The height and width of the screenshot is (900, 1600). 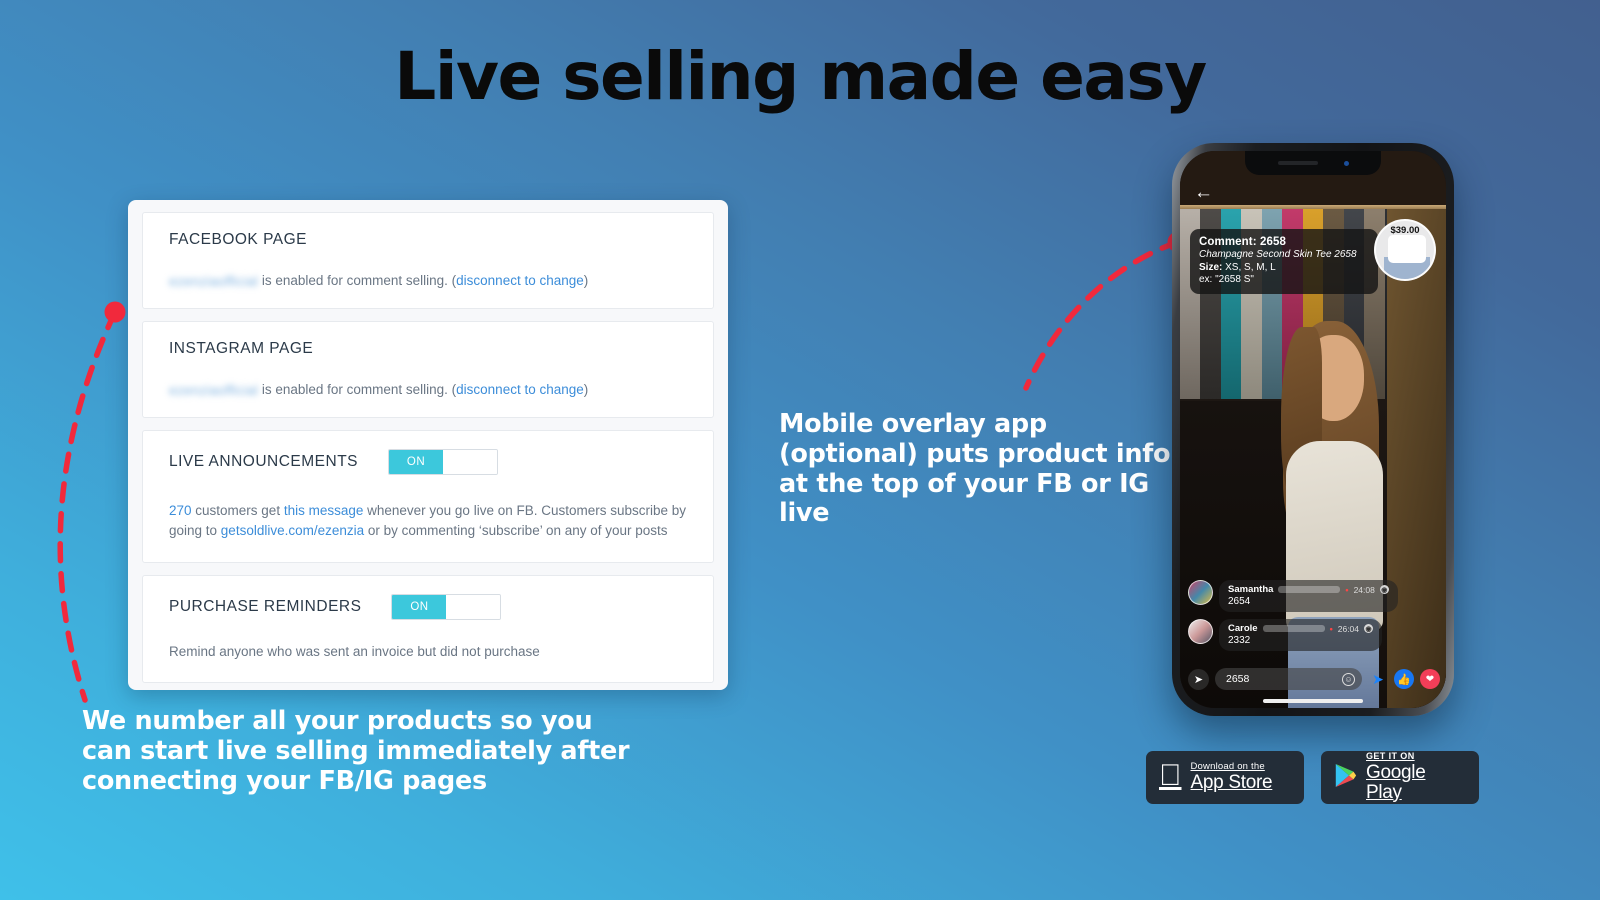 What do you see at coordinates (214, 281) in the screenshot?
I see `redacted-account-facebook: ezenziaofficial` at bounding box center [214, 281].